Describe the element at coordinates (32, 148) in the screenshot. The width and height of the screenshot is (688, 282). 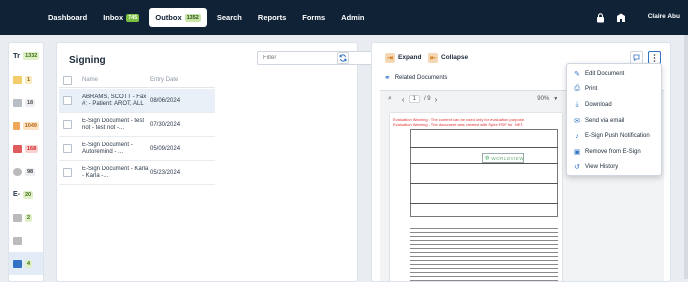
I see `sidebar-item-count: 168` at that location.